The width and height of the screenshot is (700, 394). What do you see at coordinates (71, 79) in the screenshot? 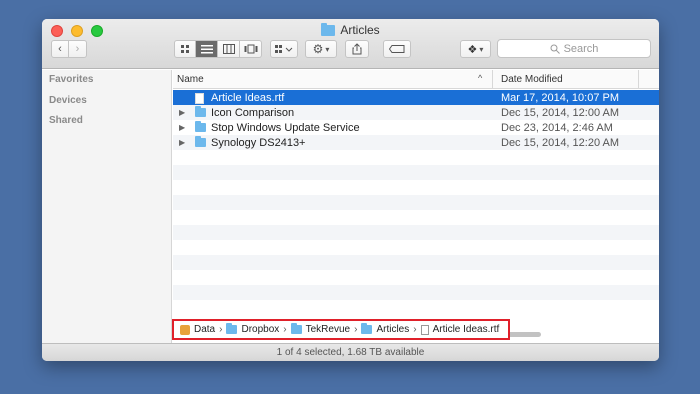
I see `sidebar-heading-favorites: Favorites` at bounding box center [71, 79].